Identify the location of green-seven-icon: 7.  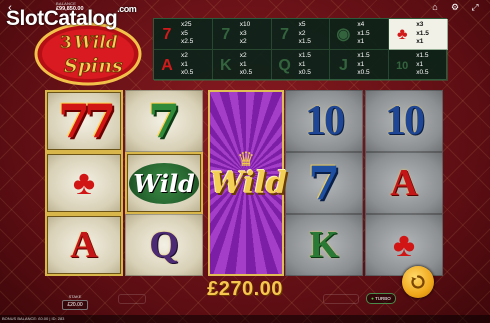
(226, 34).